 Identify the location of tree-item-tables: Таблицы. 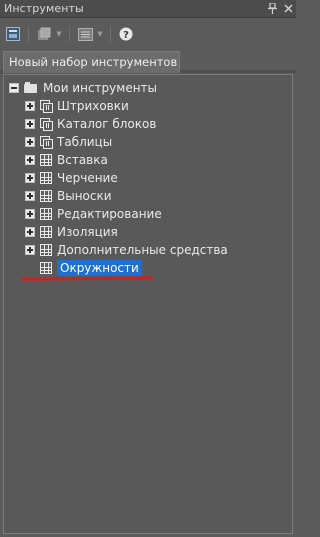
(68, 142).